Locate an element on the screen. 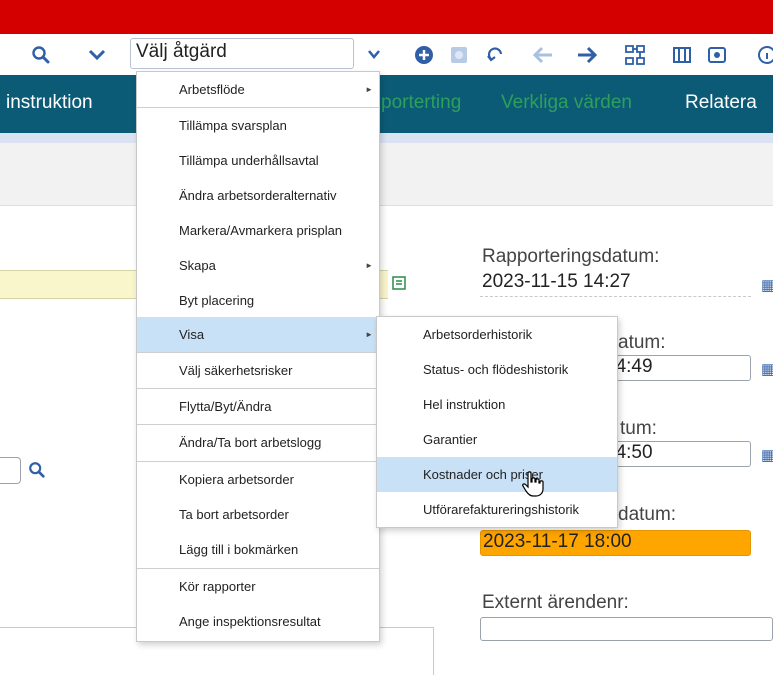  calendar-icon-2: ▦ is located at coordinates (767, 369).